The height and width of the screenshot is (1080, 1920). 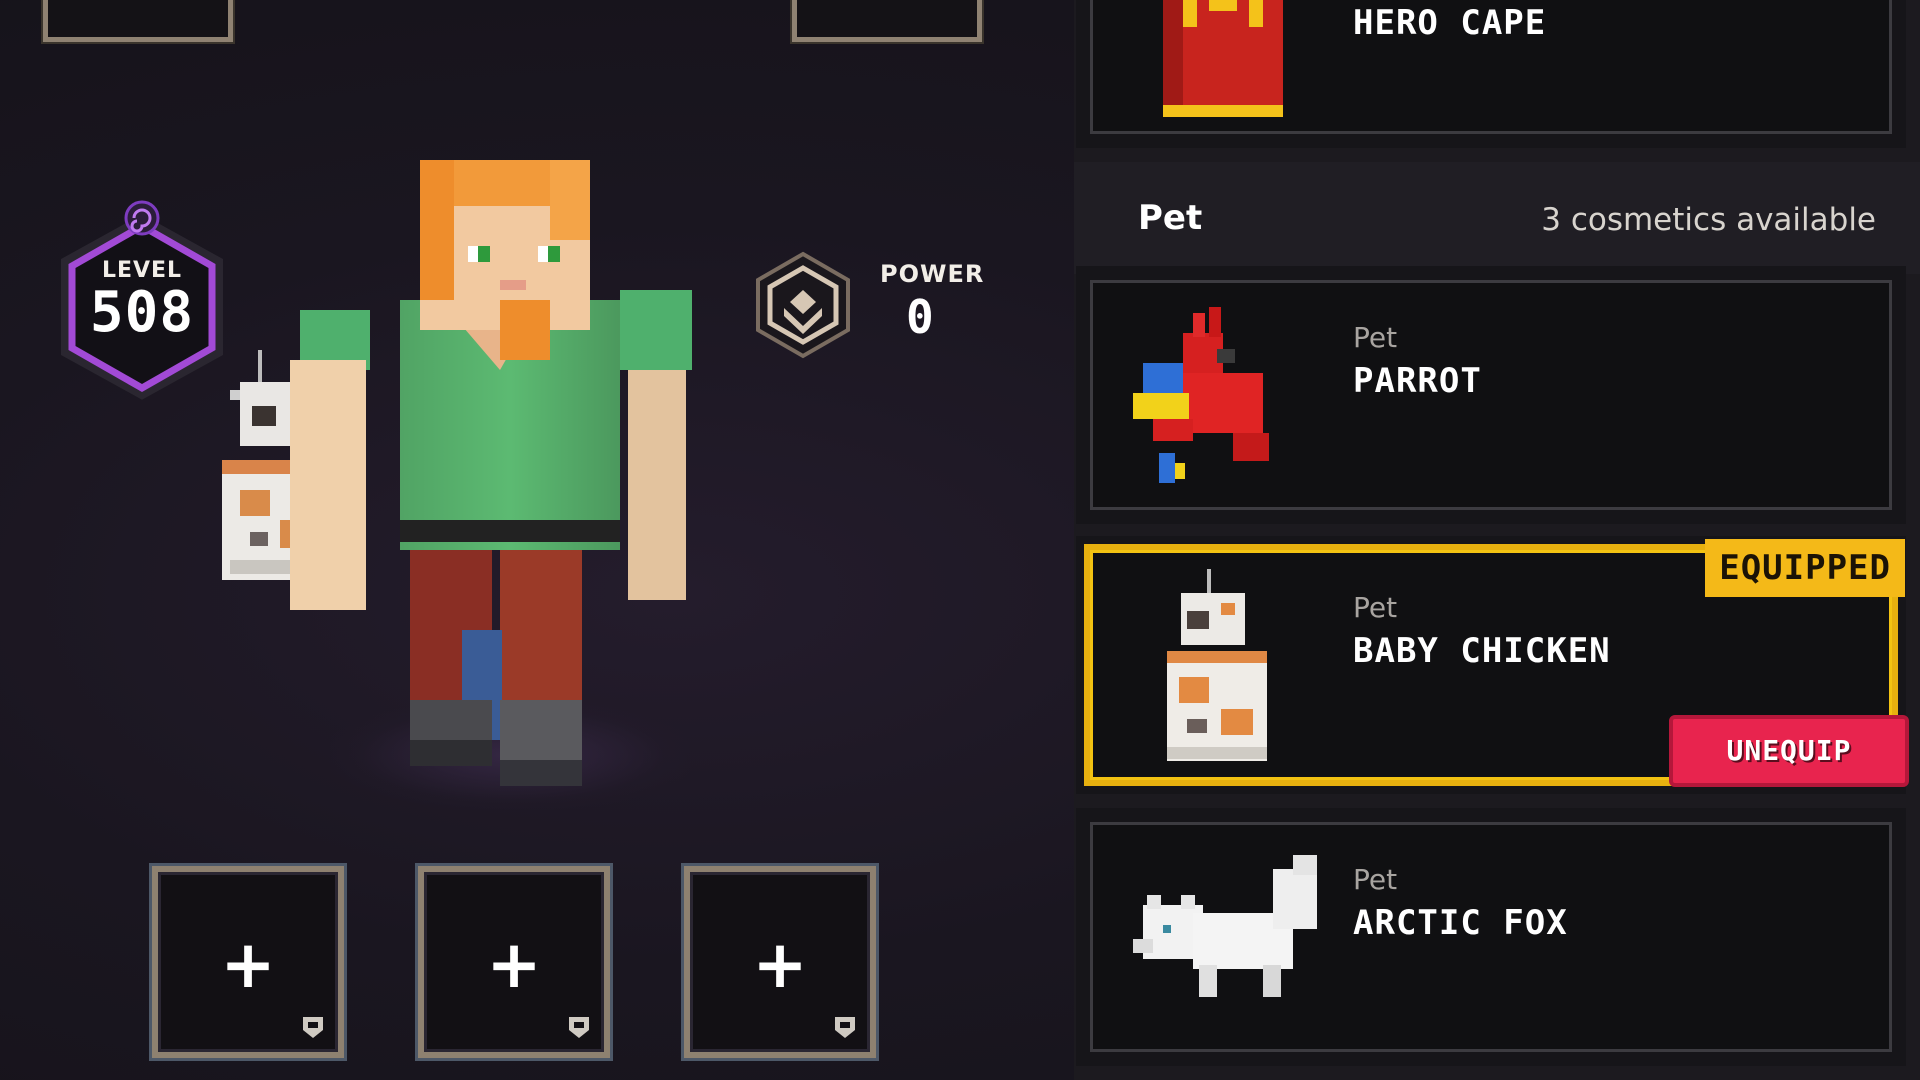 I want to click on power-label: POWER, so click(x=932, y=274).